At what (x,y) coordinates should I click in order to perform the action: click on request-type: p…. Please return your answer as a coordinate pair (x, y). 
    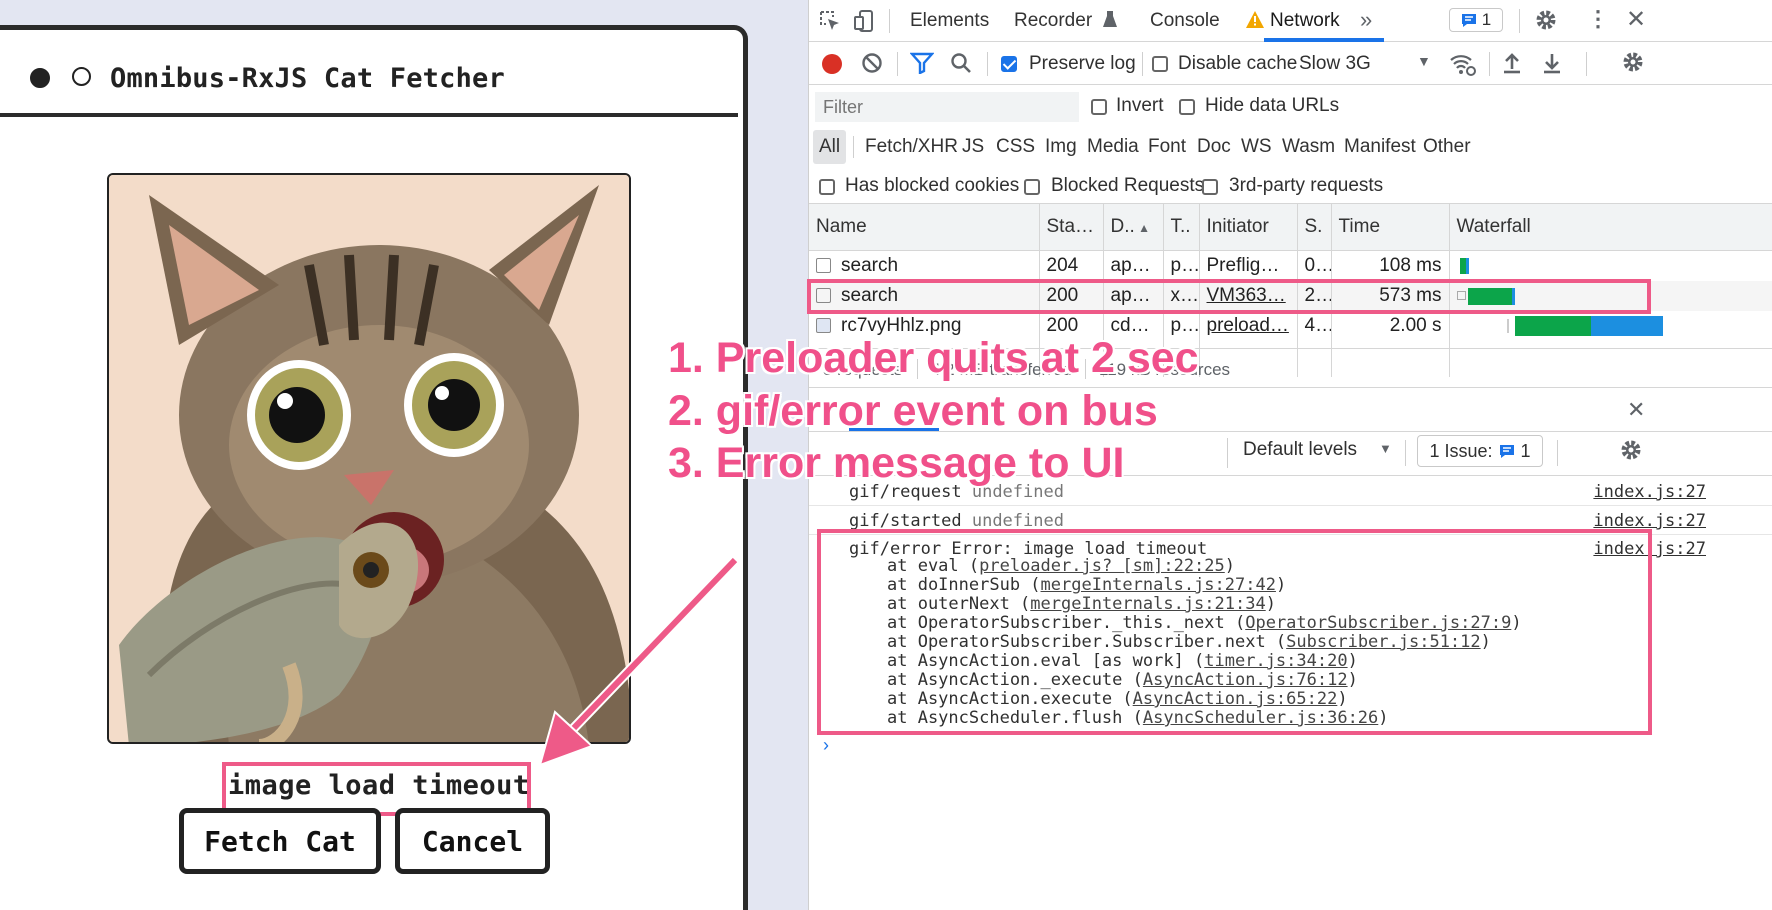
    Looking at the image, I should click on (1181, 265).